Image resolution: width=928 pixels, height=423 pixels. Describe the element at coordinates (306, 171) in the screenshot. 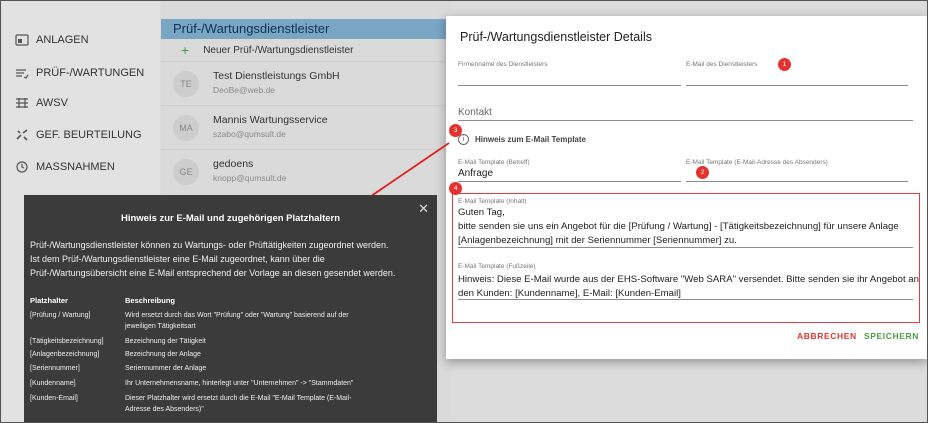

I see `list-item: GE gedoens knopp@qumsult.de` at that location.